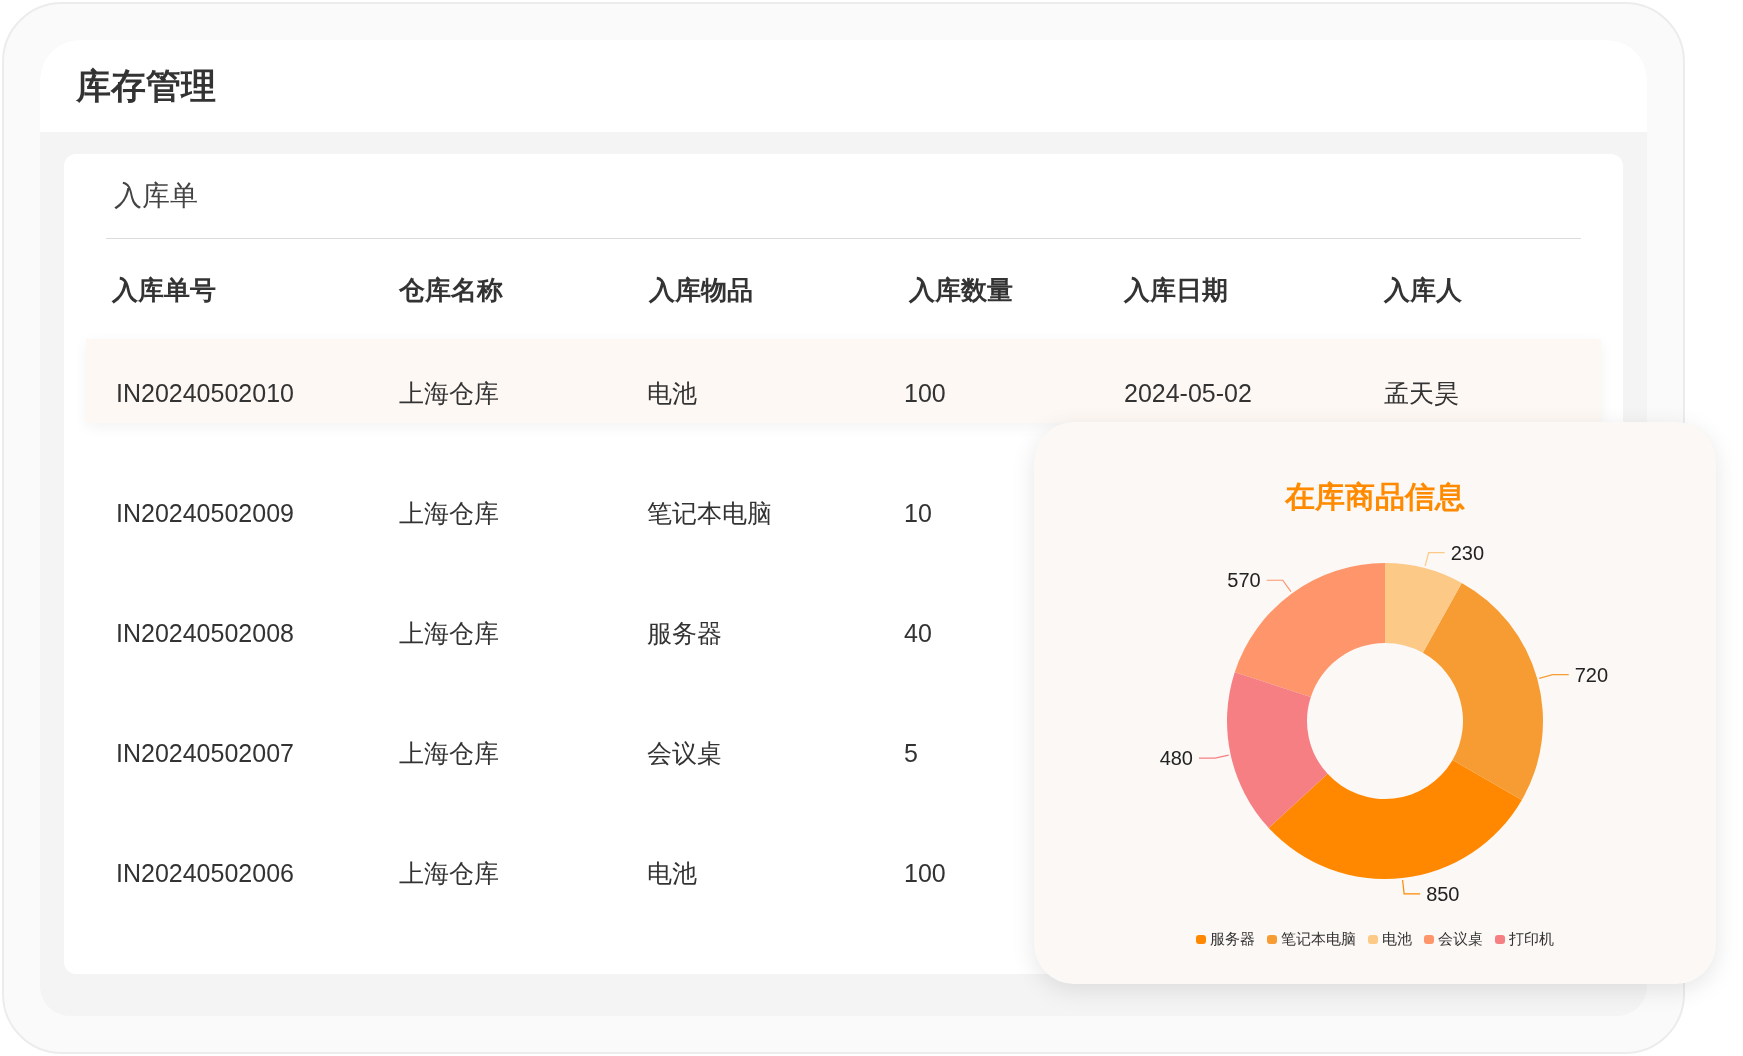  Describe the element at coordinates (1591, 674) in the screenshot. I see `data-label: 720` at that location.